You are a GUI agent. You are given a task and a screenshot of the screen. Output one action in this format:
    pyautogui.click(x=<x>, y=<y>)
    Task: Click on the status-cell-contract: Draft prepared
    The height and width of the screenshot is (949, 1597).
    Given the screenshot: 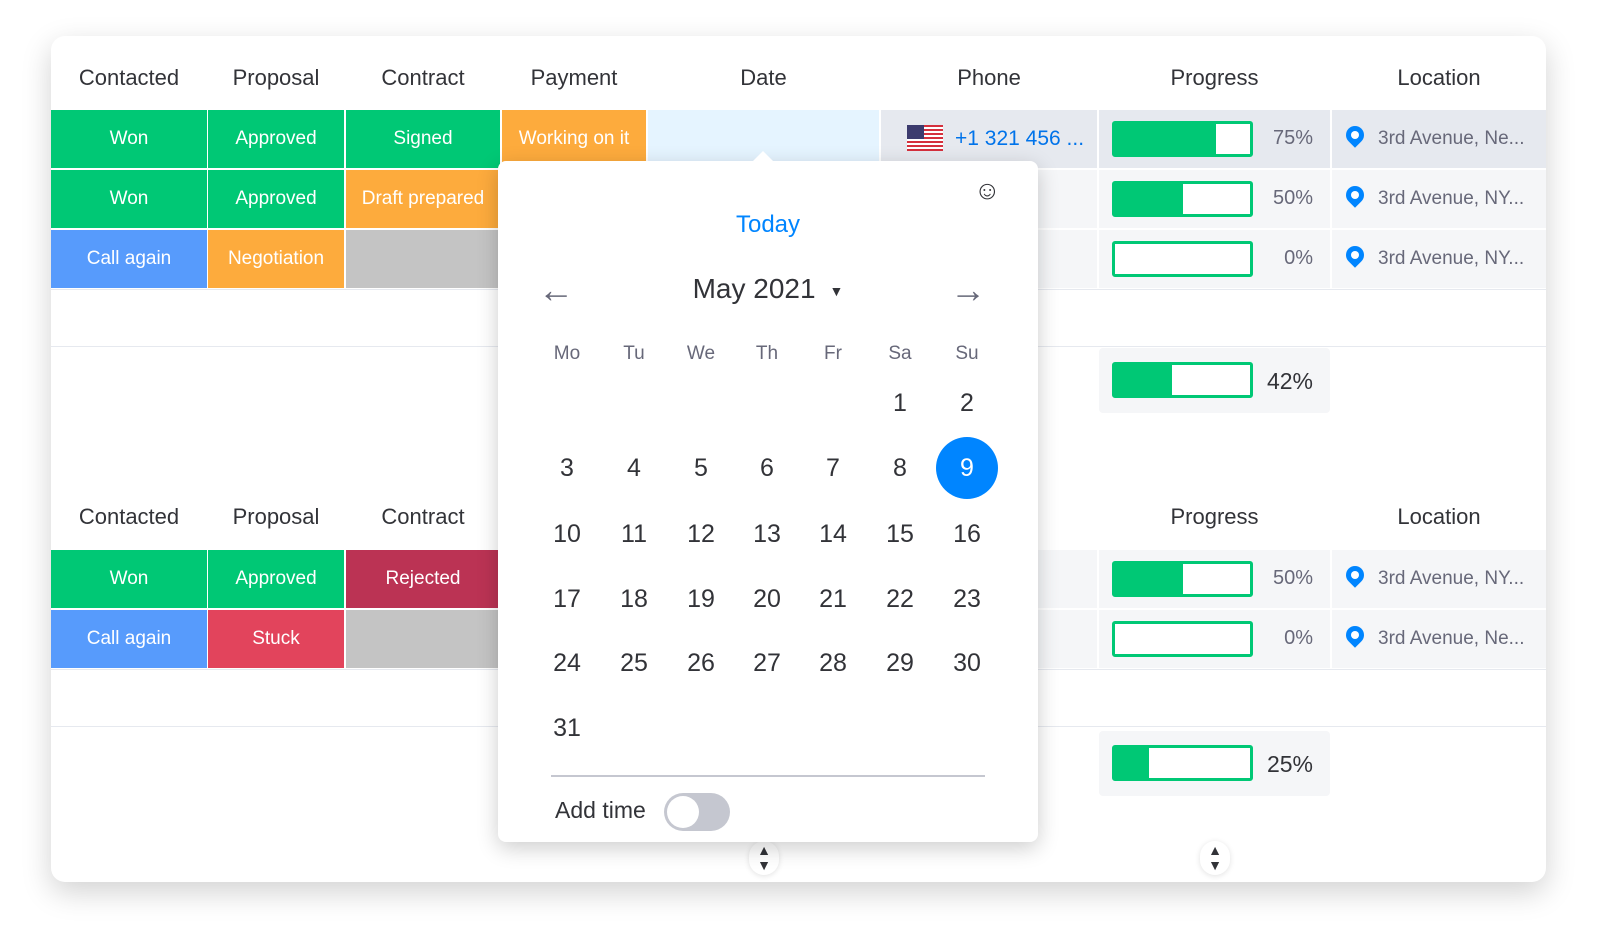 What is the action you would take?
    pyautogui.click(x=423, y=199)
    